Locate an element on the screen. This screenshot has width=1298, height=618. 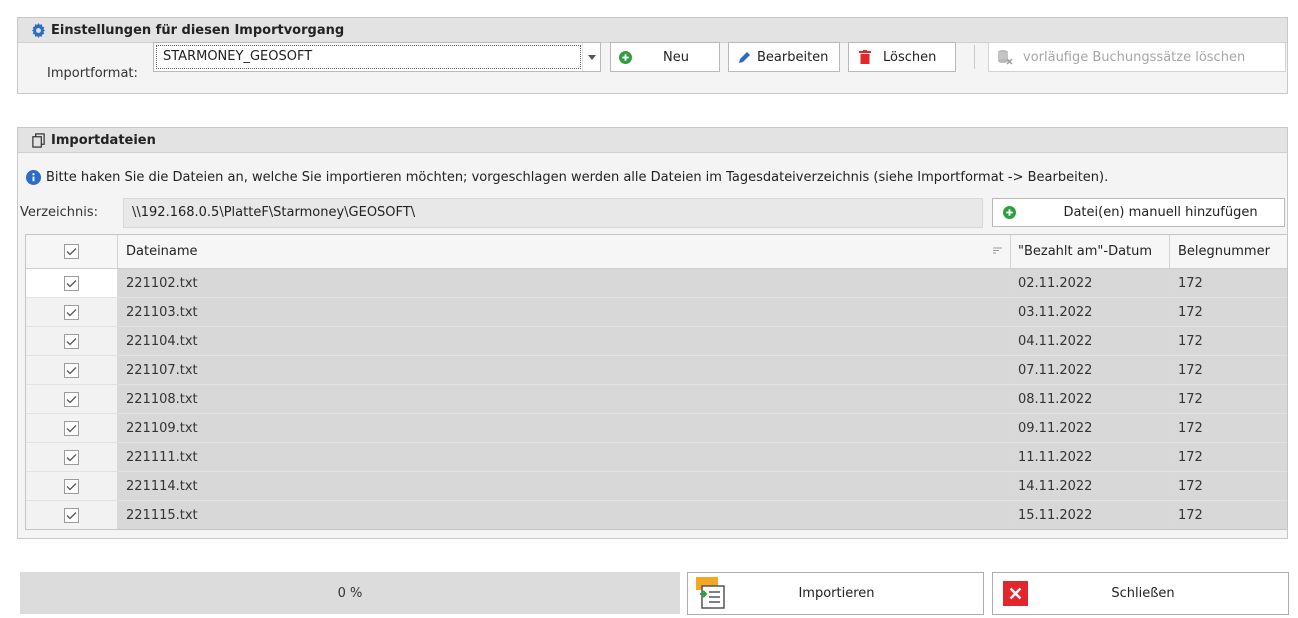
table-row: 221108.txt 08.11.2022 172 is located at coordinates (656, 399).